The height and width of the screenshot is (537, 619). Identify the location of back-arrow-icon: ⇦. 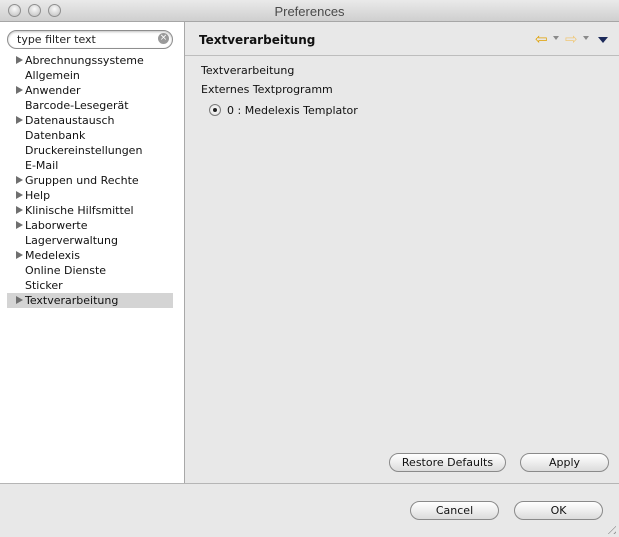
(541, 39).